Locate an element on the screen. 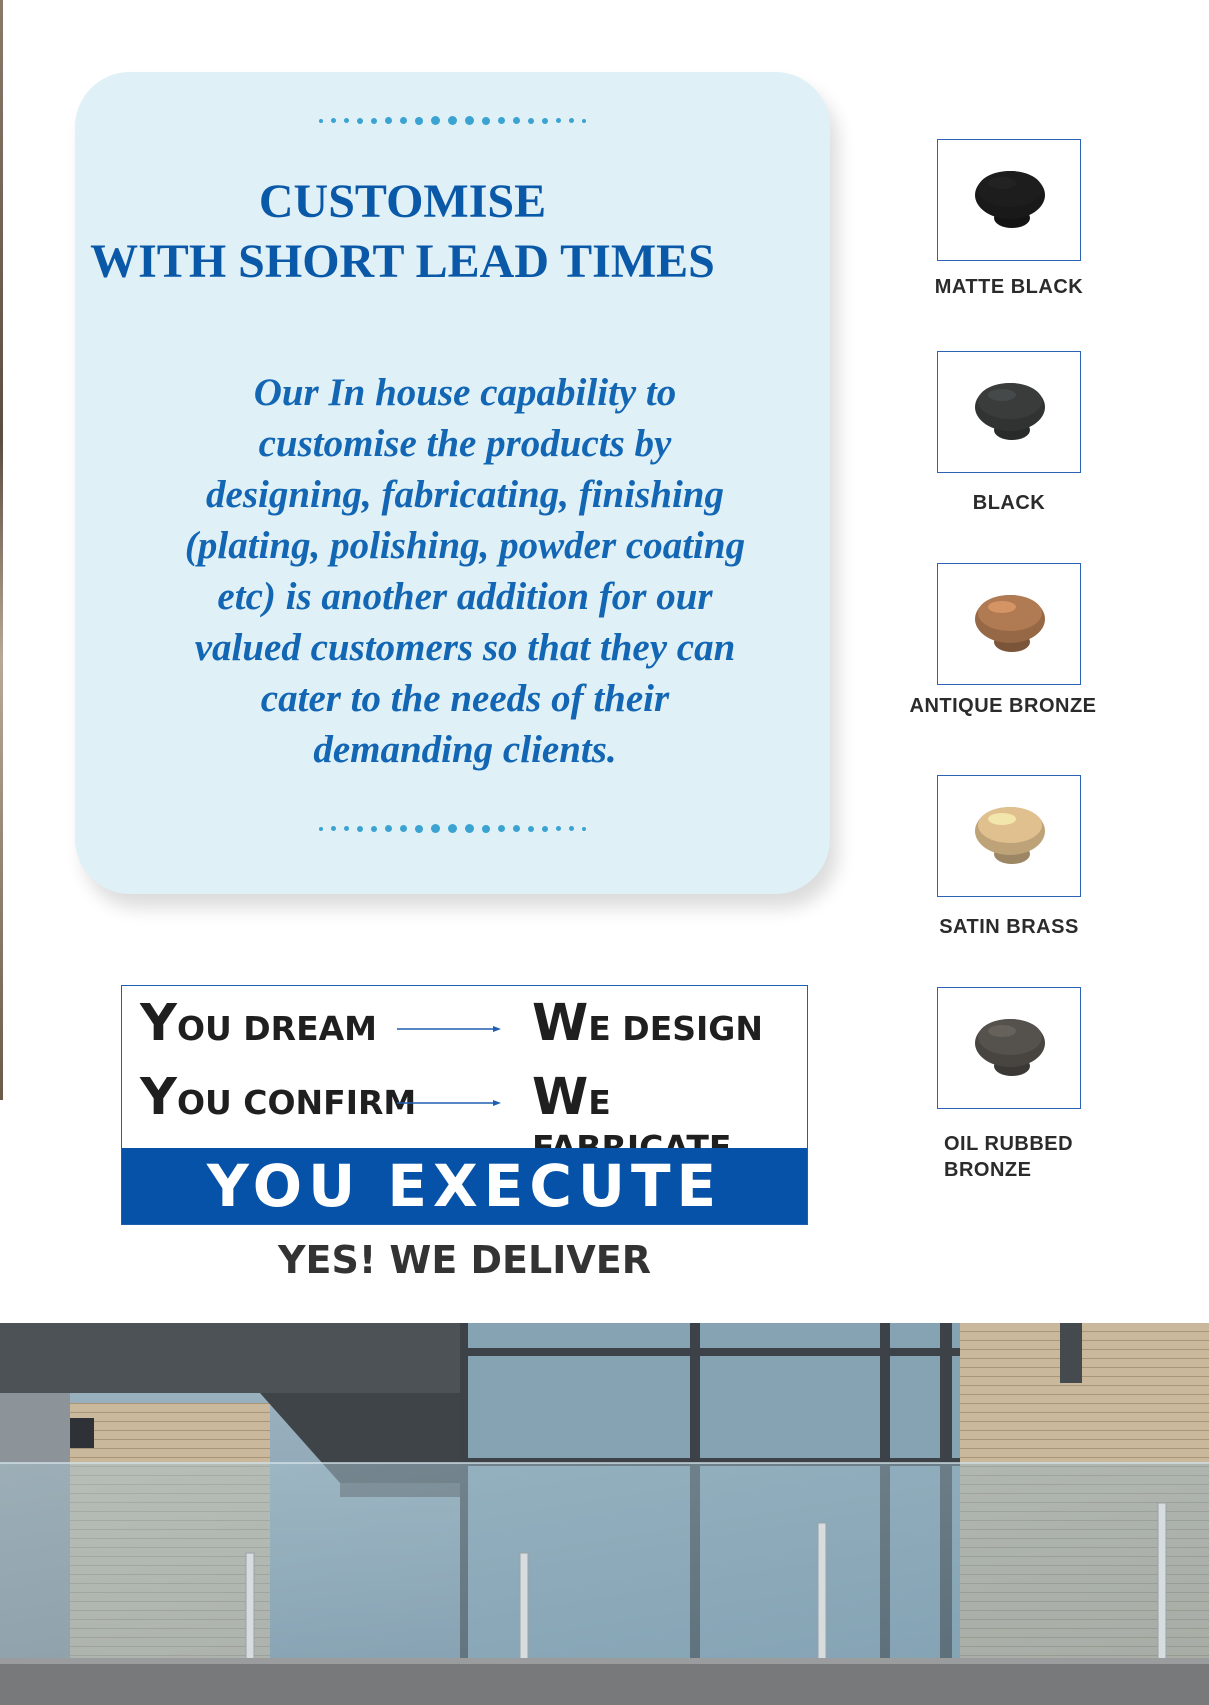 This screenshot has width=1209, height=1705. slogan-row-2: YOU CONFIRM WE FABRICATE is located at coordinates (464, 1117).